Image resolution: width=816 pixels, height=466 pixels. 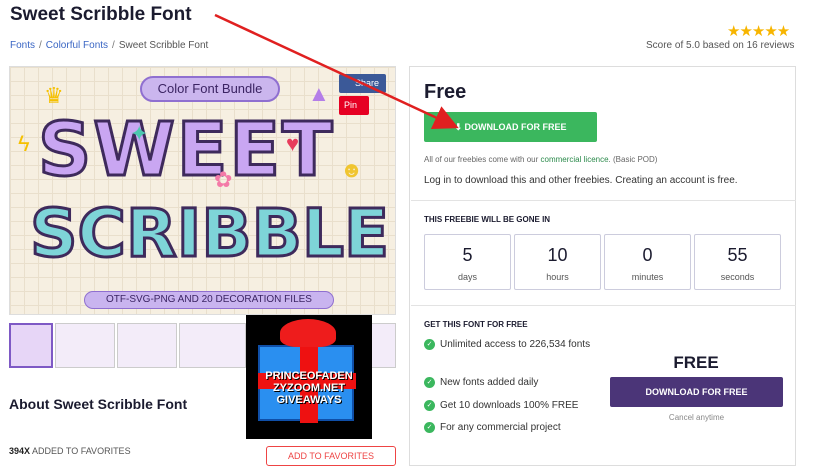 What do you see at coordinates (696, 392) in the screenshot?
I see `download-for-free-button-2: DOWNLOAD FOR FREE` at bounding box center [696, 392].